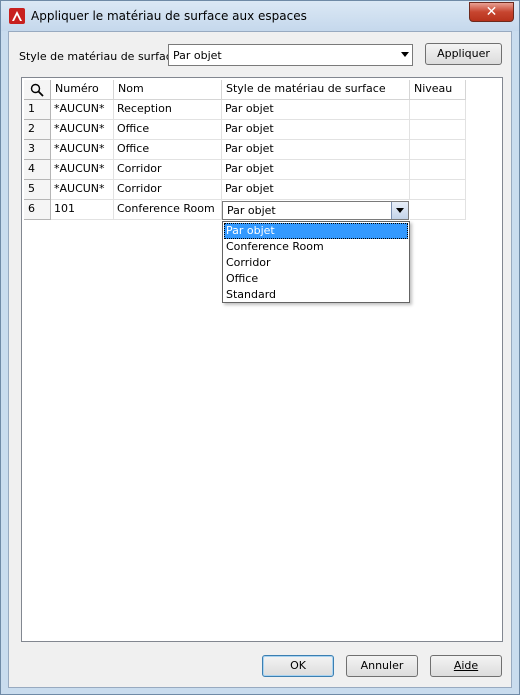  What do you see at coordinates (463, 54) in the screenshot?
I see `apply-button: Appliquer` at bounding box center [463, 54].